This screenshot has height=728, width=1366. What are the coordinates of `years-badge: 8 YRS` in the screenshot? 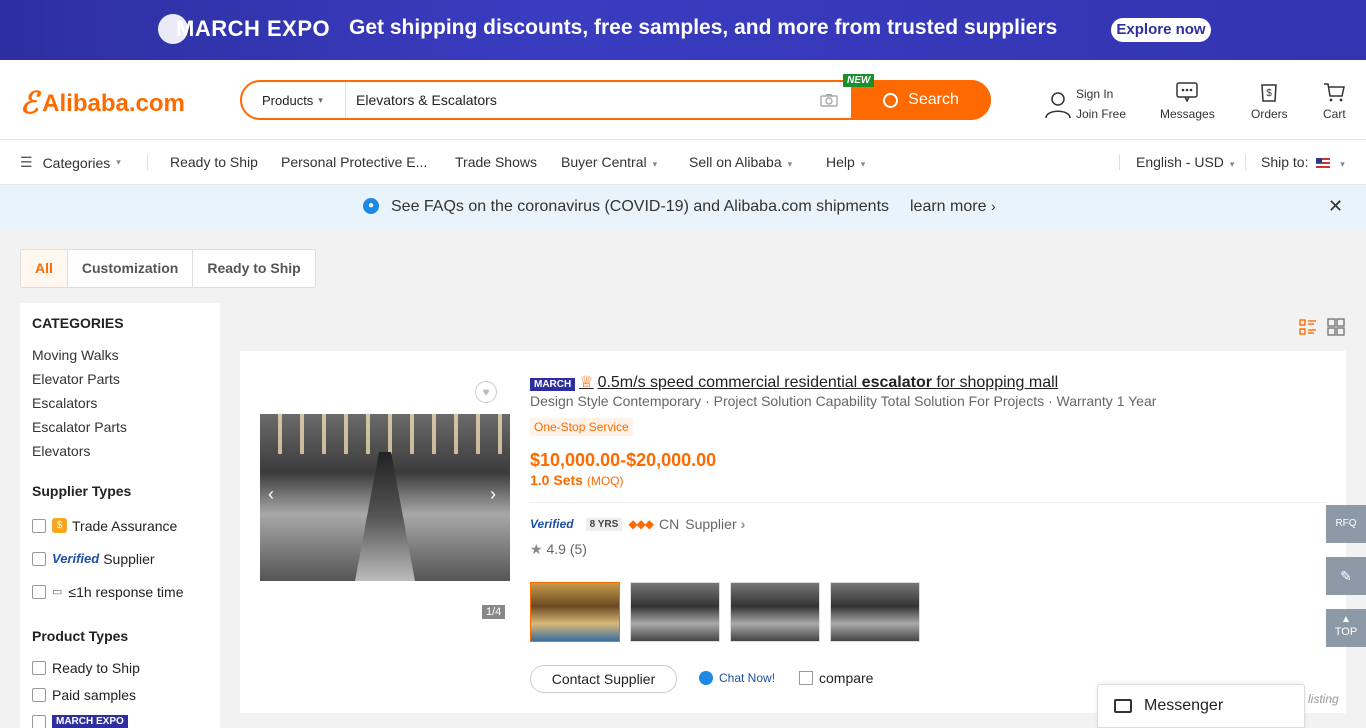 It's located at (604, 524).